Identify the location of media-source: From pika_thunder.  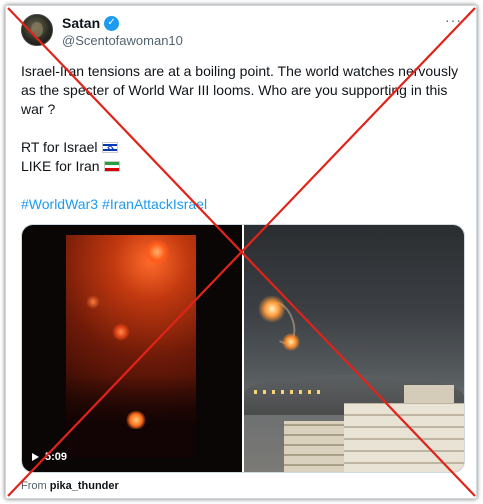
(70, 486).